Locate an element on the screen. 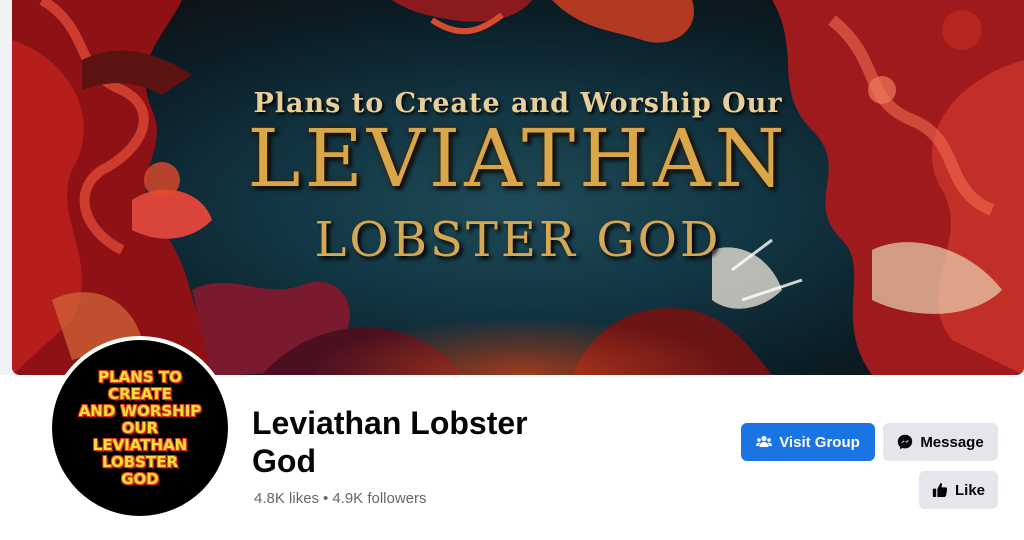 This screenshot has width=1024, height=540. cover-title-sub: LOBSTER GOD is located at coordinates (518, 240).